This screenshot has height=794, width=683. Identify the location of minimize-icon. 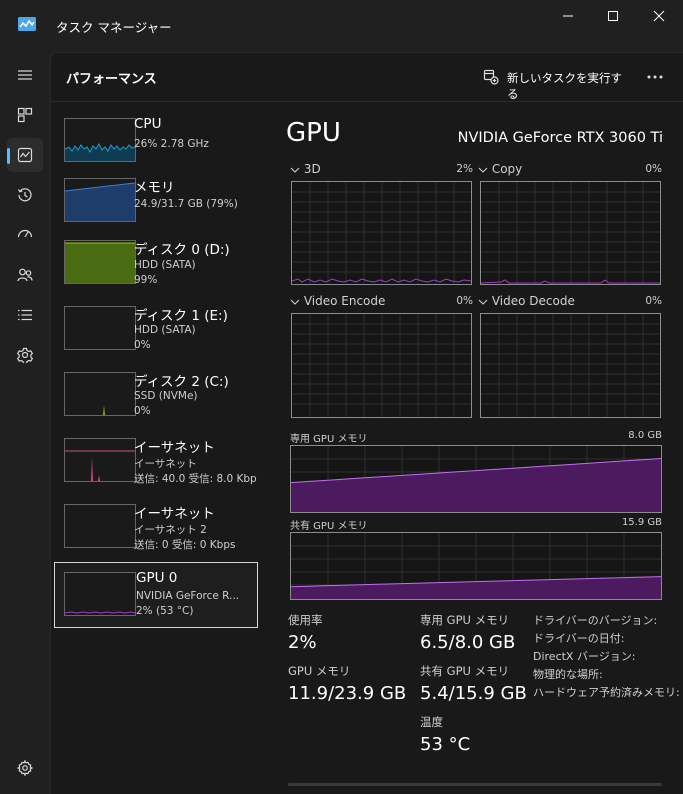
(568, 16).